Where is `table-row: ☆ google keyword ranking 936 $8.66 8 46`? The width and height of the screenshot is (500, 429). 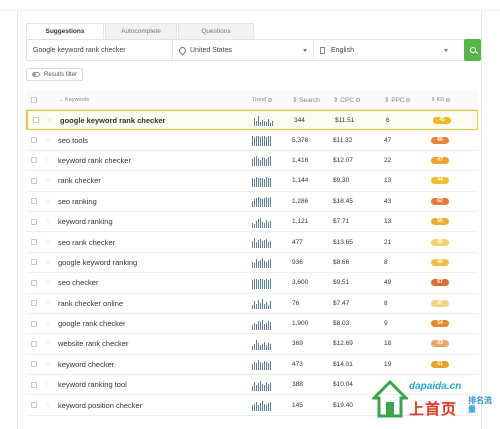
table-row: ☆ google keyword ranking 936 $8.66 8 46 is located at coordinates (252, 263).